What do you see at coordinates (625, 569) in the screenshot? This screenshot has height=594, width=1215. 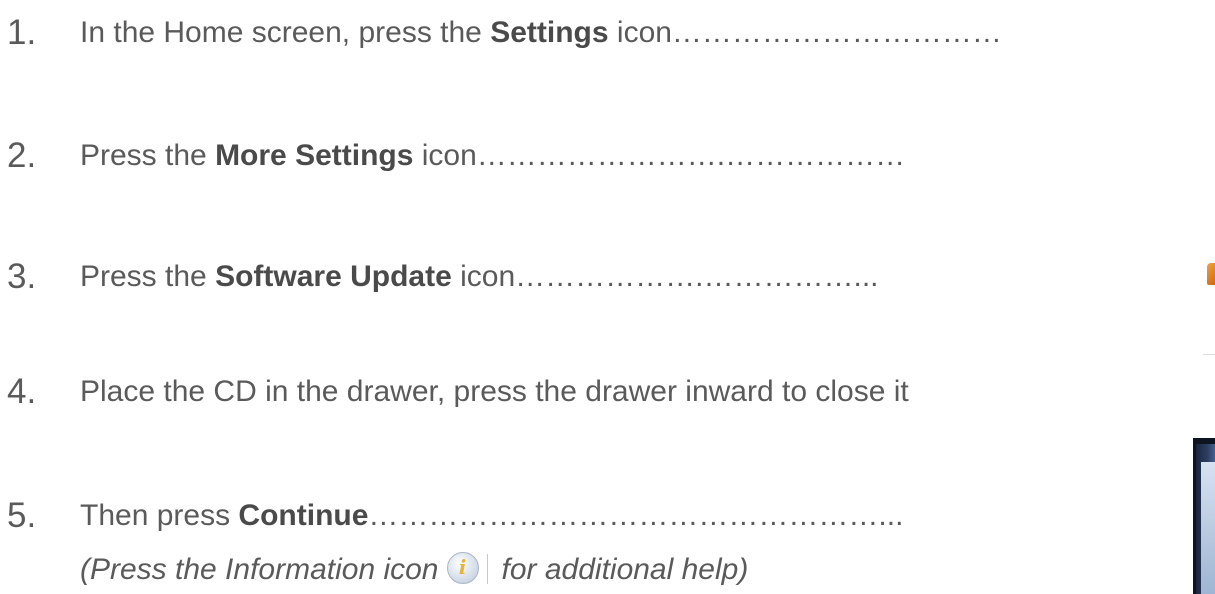 I see `help-note-after: for additional help)` at bounding box center [625, 569].